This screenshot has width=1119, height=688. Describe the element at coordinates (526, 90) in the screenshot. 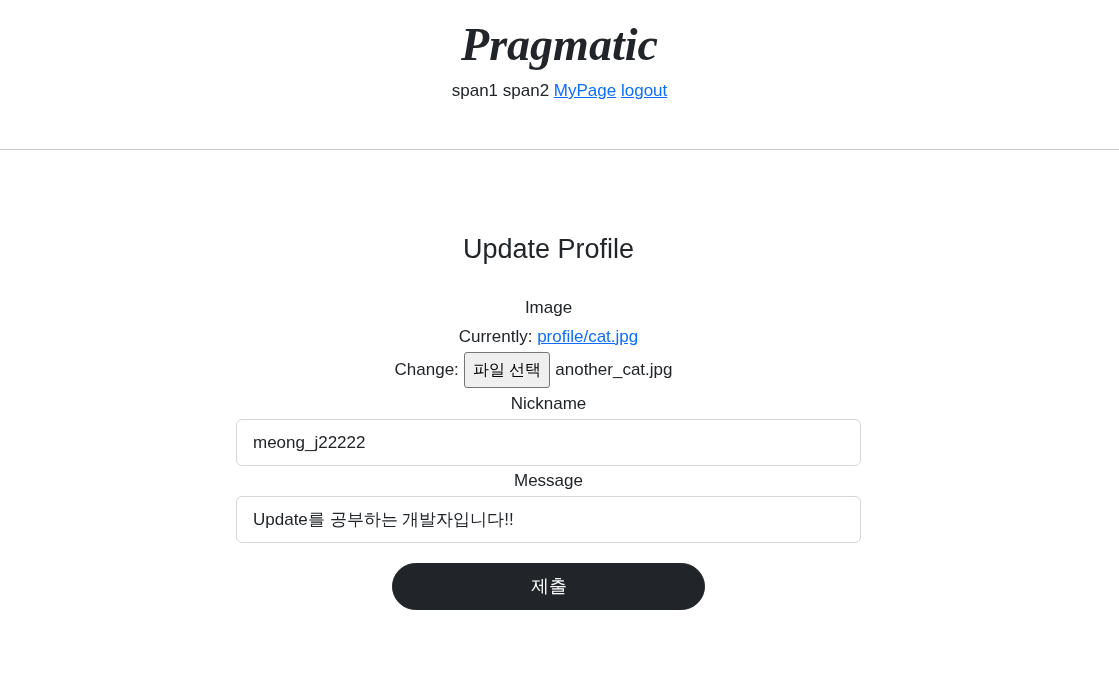

I see `nav-text: span2` at that location.